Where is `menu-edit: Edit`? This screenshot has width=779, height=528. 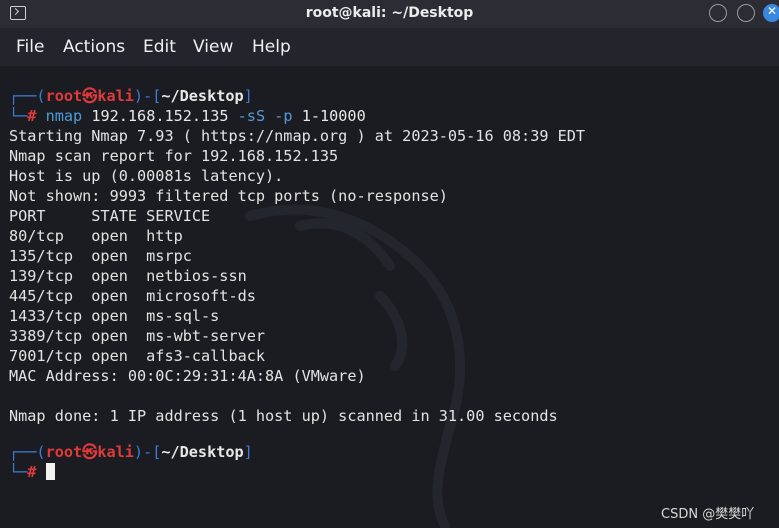 menu-edit: Edit is located at coordinates (159, 47).